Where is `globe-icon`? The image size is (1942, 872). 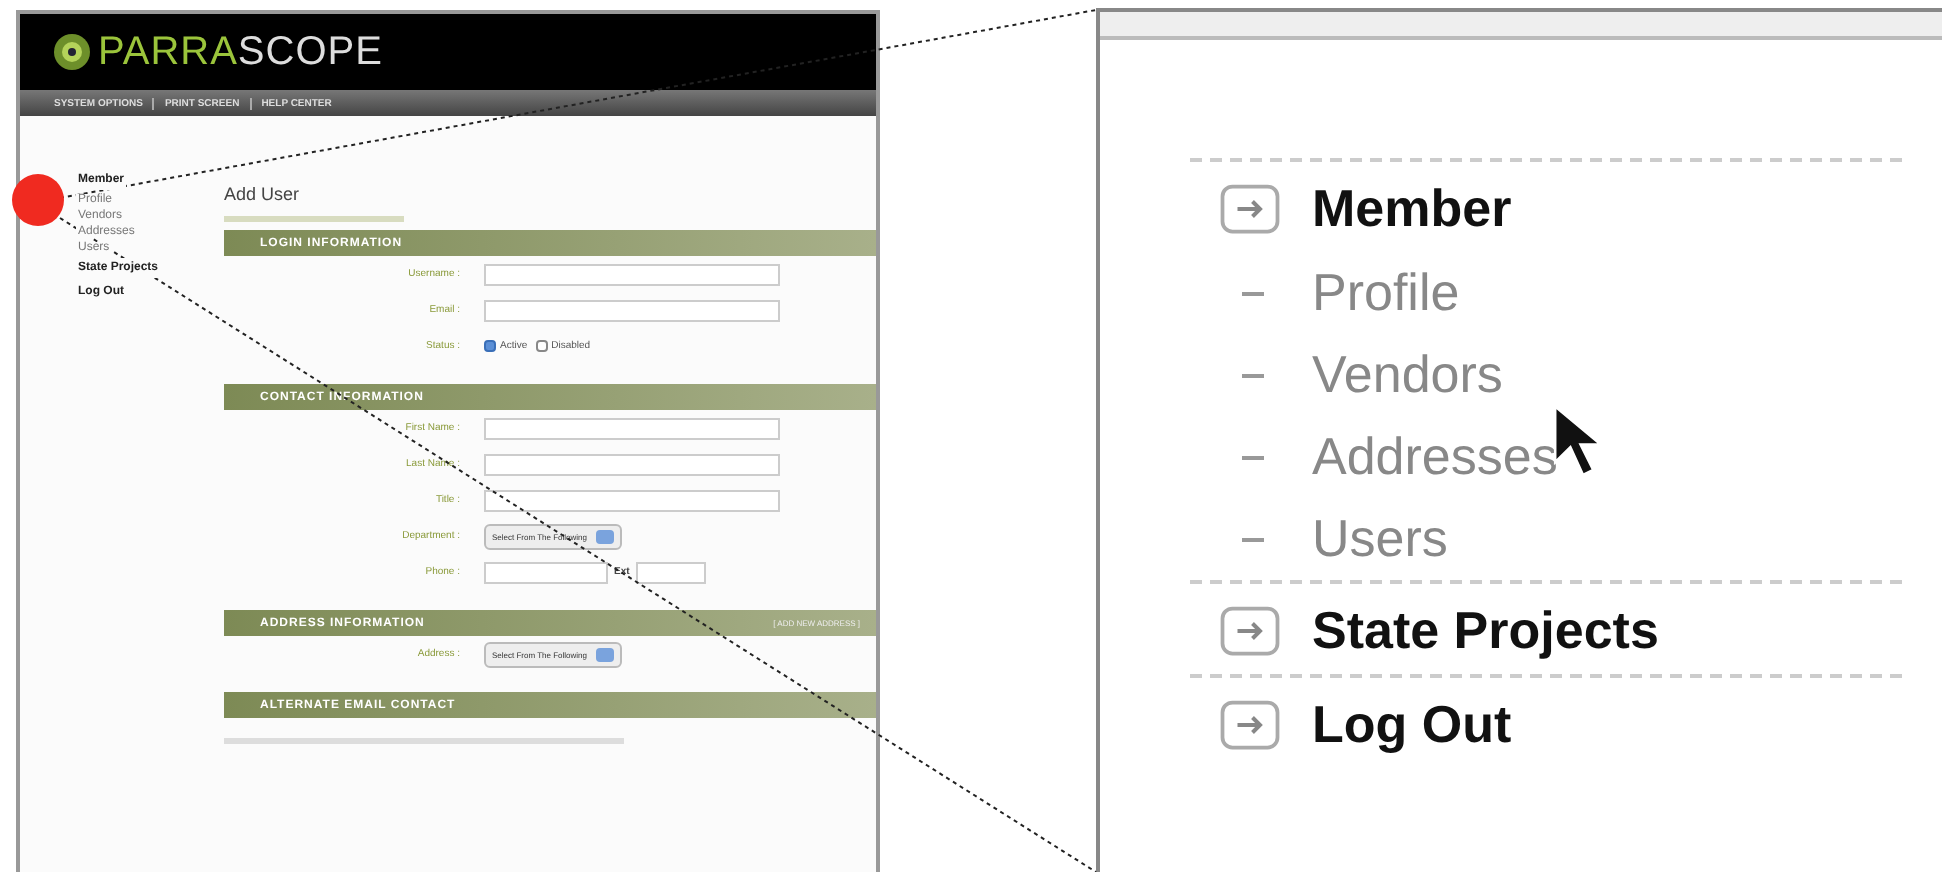 globe-icon is located at coordinates (72, 52).